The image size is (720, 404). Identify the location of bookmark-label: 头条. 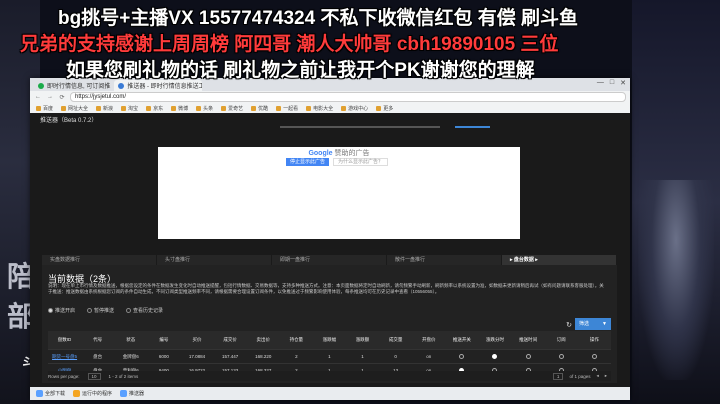
(208, 108).